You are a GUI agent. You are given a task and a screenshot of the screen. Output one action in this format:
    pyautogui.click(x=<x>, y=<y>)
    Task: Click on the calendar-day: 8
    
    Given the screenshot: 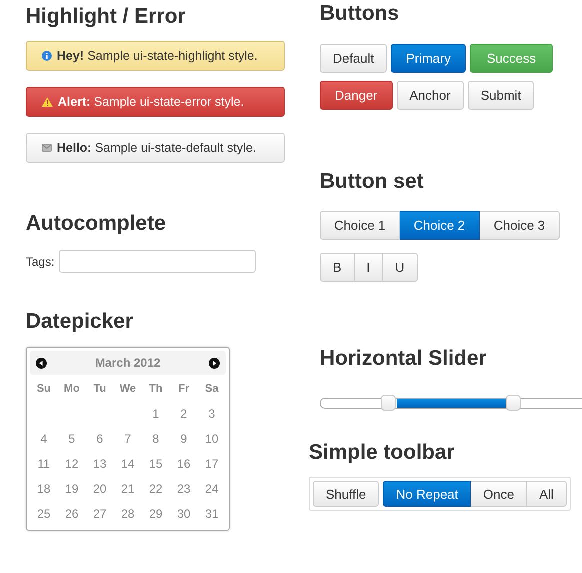 What is the action you would take?
    pyautogui.click(x=156, y=439)
    